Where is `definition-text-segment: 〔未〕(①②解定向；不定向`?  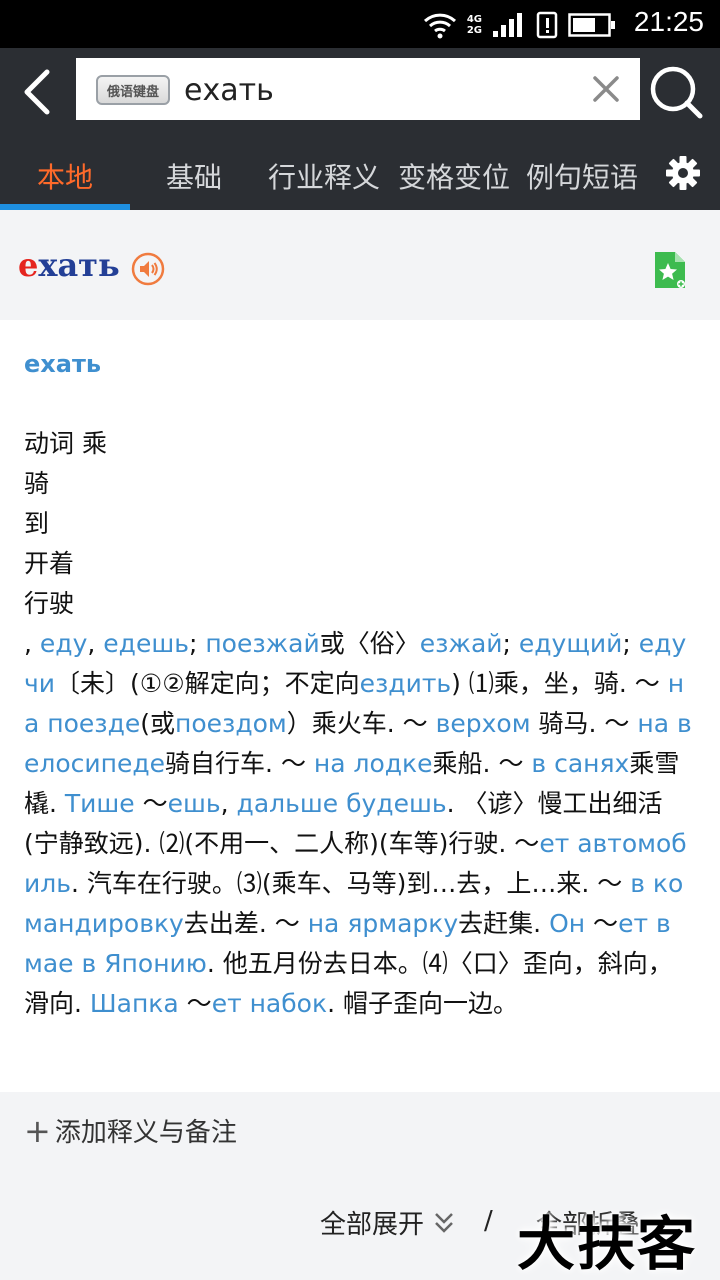 definition-text-segment: 〔未〕(①②解定向；不定向 is located at coordinates (207, 683).